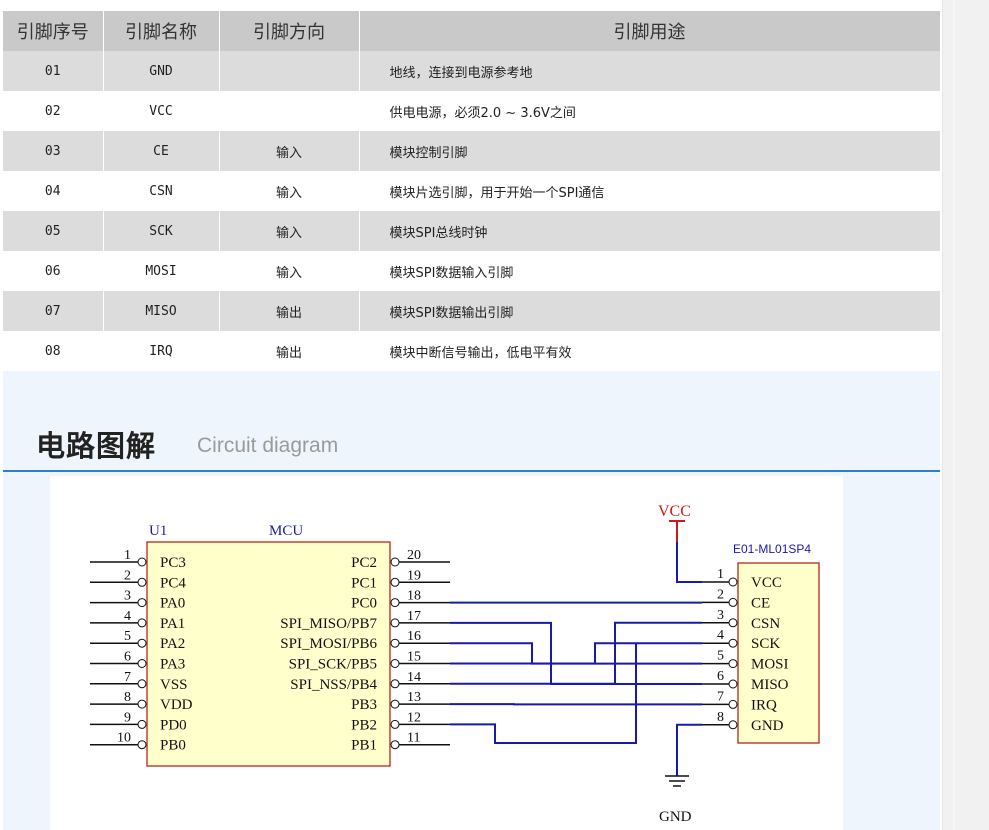  What do you see at coordinates (53, 311) in the screenshot?
I see `pin-number: 07` at bounding box center [53, 311].